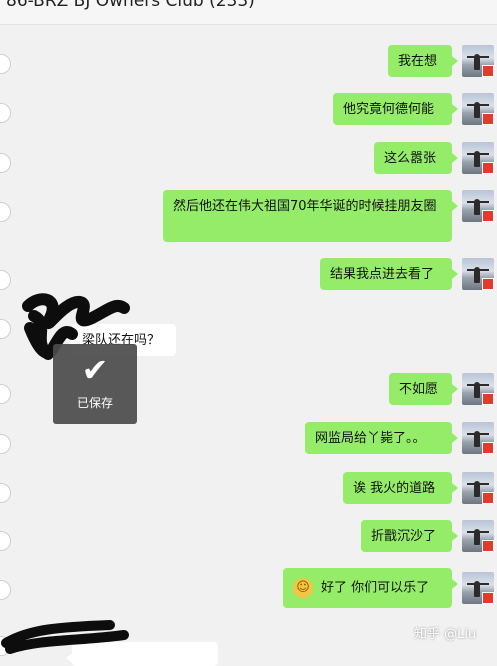 This screenshot has height=666, width=497. What do you see at coordinates (375, 588) in the screenshot?
I see `message-text: 好了 你们可以乐了` at bounding box center [375, 588].